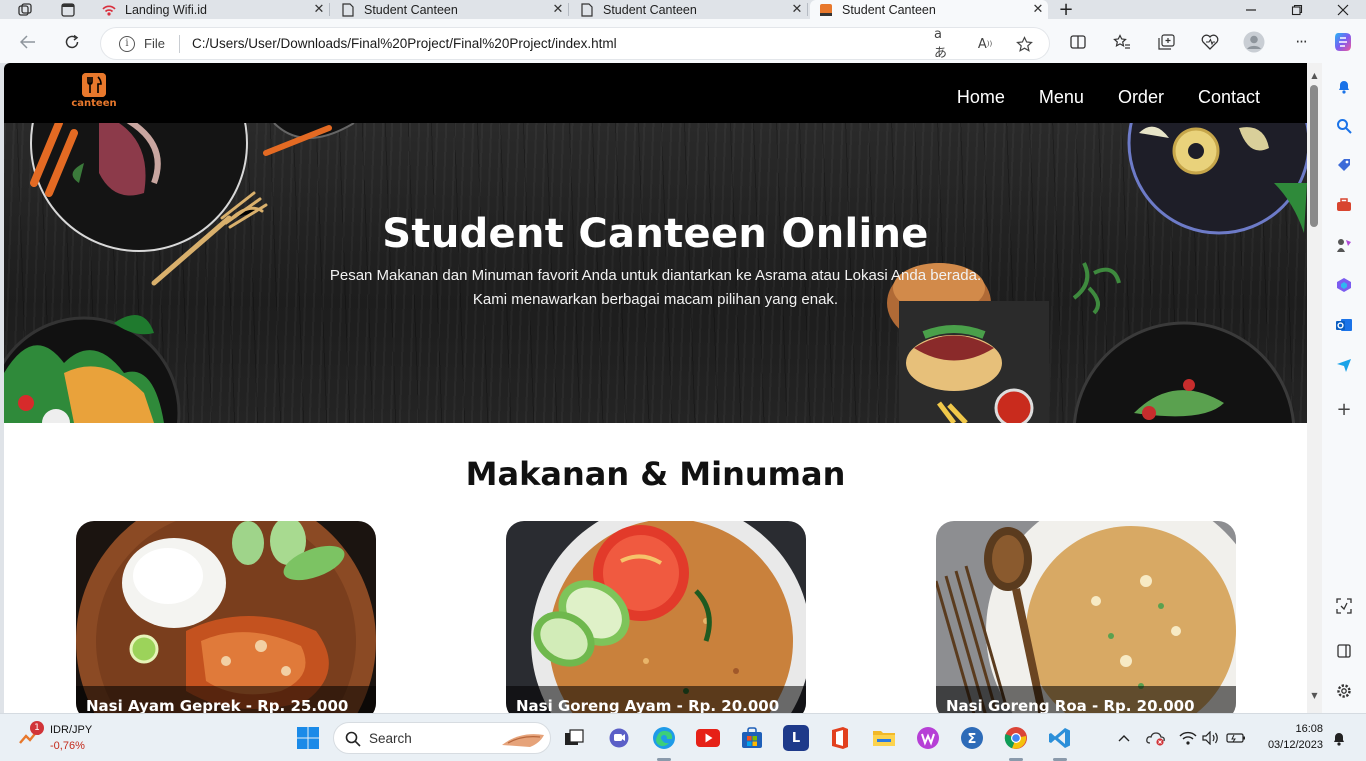  What do you see at coordinates (655, 474) in the screenshot?
I see `menu-section-title: Makanan & Minuman` at bounding box center [655, 474].